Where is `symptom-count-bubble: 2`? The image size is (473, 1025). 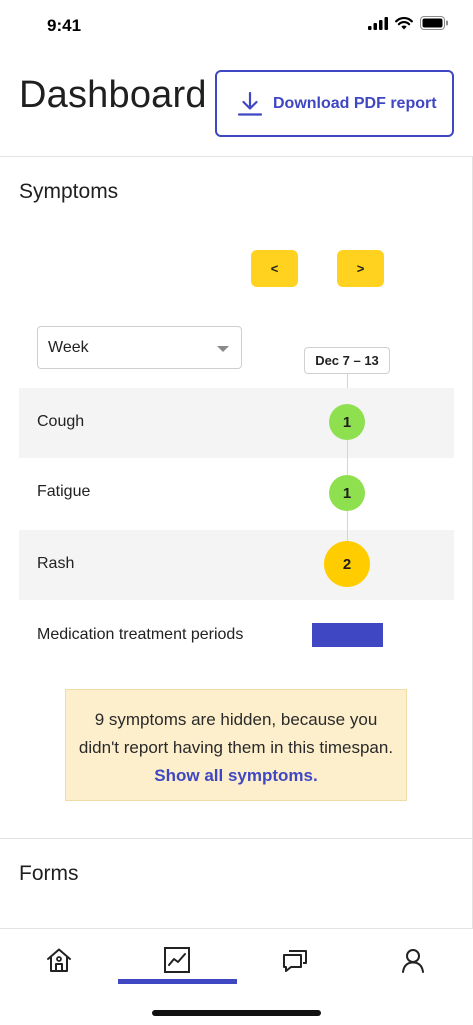 symptom-count-bubble: 2 is located at coordinates (347, 564).